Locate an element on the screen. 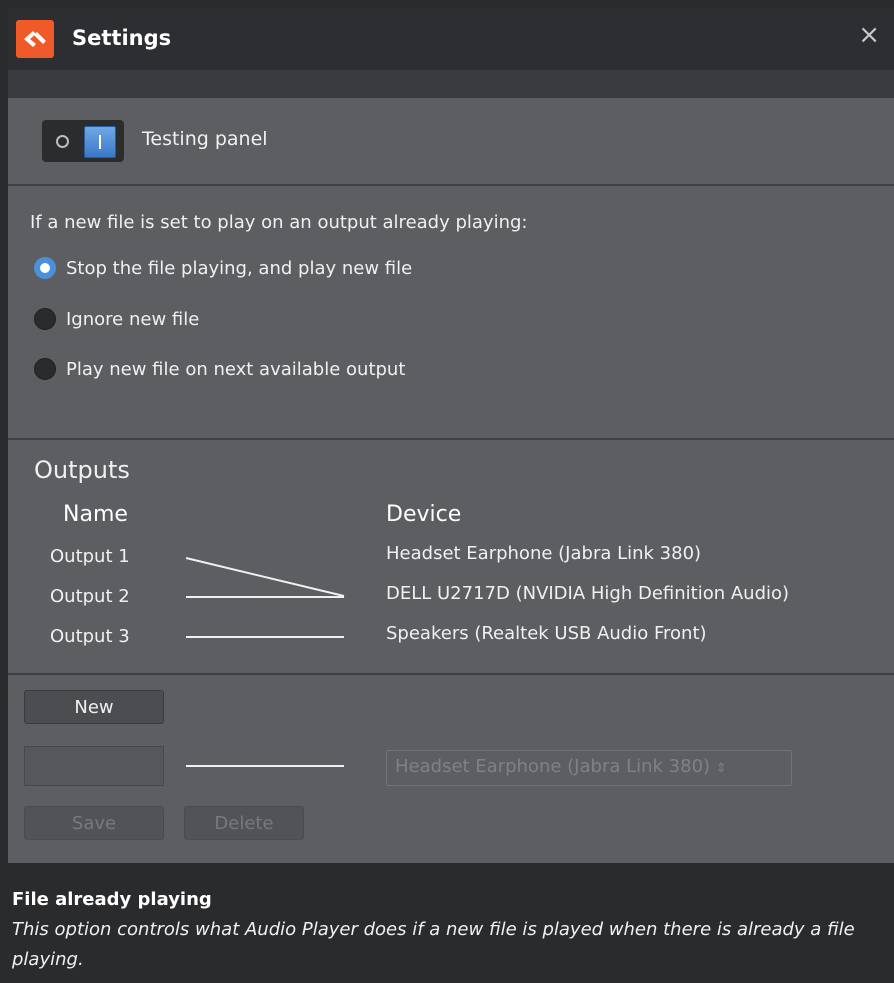  device-name-3: Speakers (Realtek USB Audio Front) is located at coordinates (546, 633).